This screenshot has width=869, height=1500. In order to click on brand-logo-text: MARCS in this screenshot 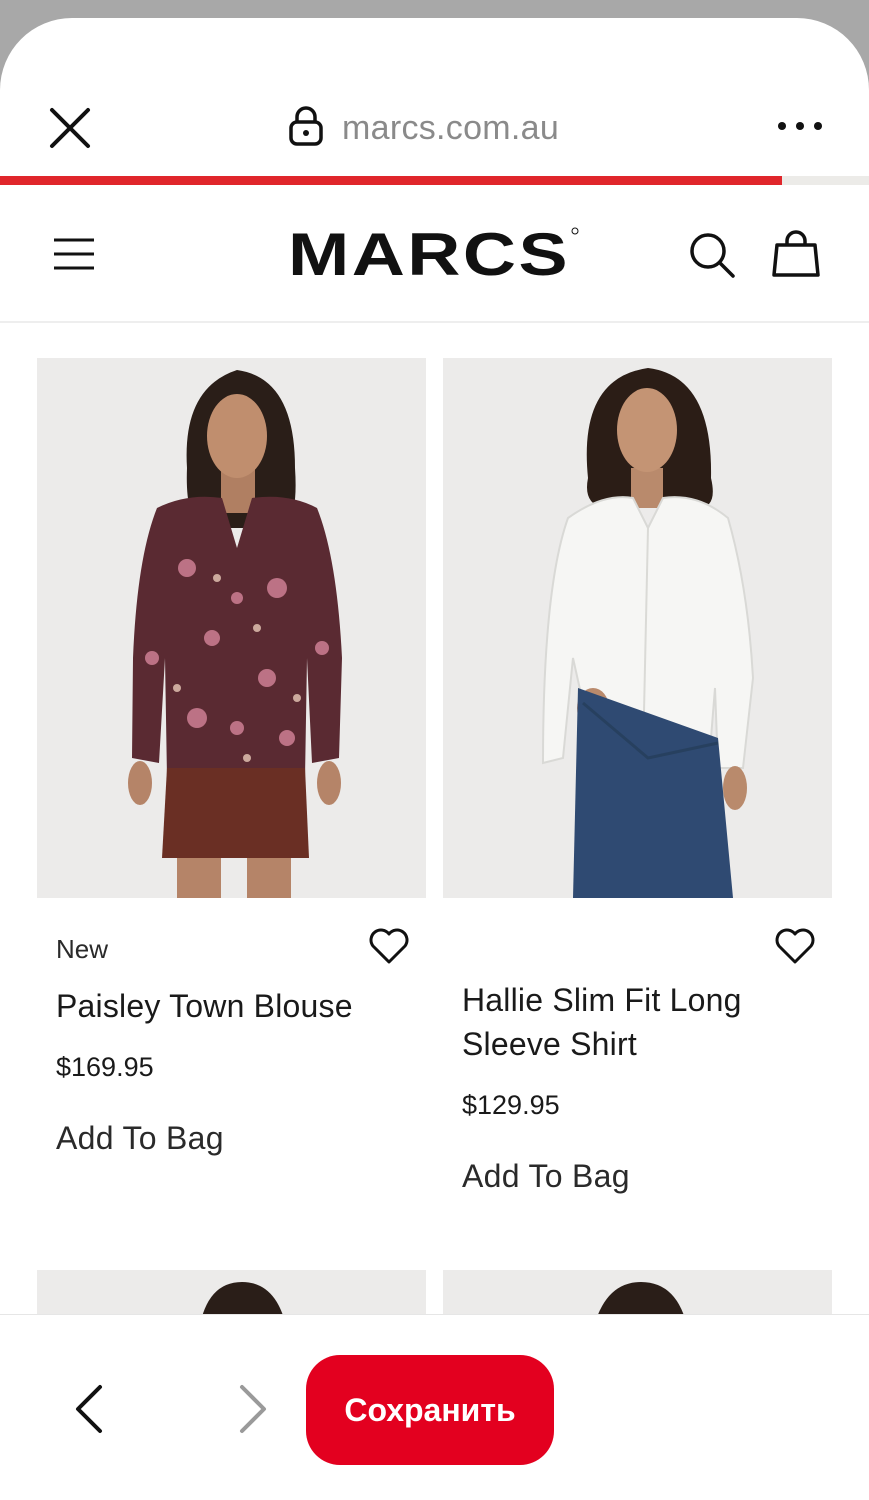, I will do `click(429, 253)`.